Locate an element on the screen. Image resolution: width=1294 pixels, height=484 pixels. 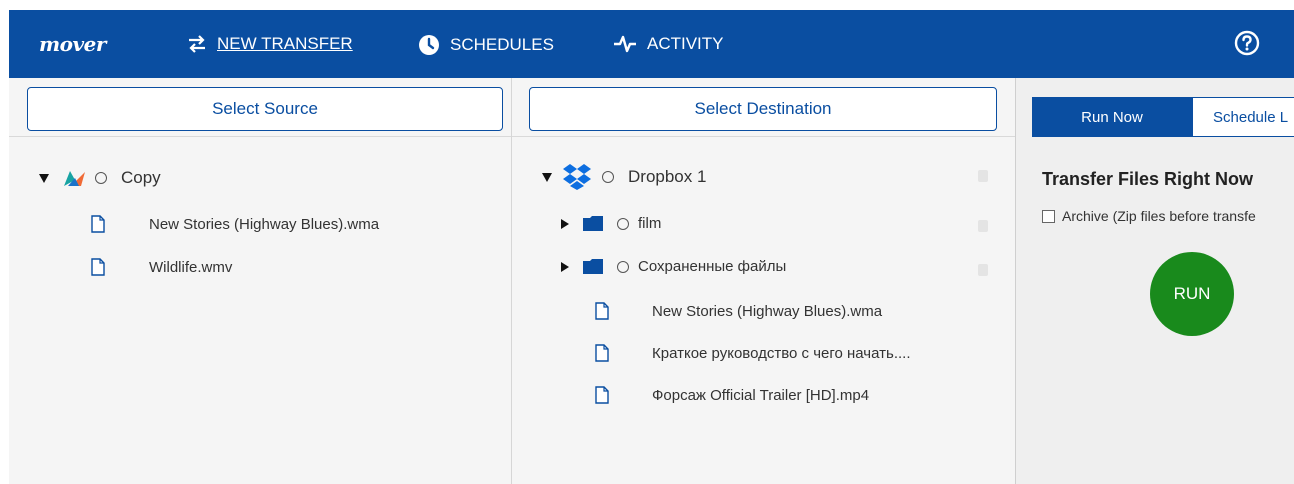
transfer-arrows-icon is located at coordinates (197, 44).